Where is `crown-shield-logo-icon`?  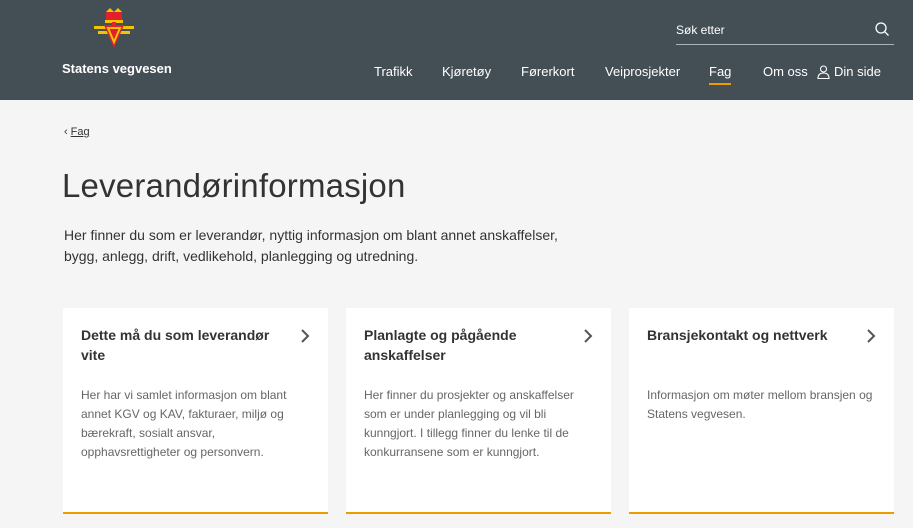 crown-shield-logo-icon is located at coordinates (114, 28).